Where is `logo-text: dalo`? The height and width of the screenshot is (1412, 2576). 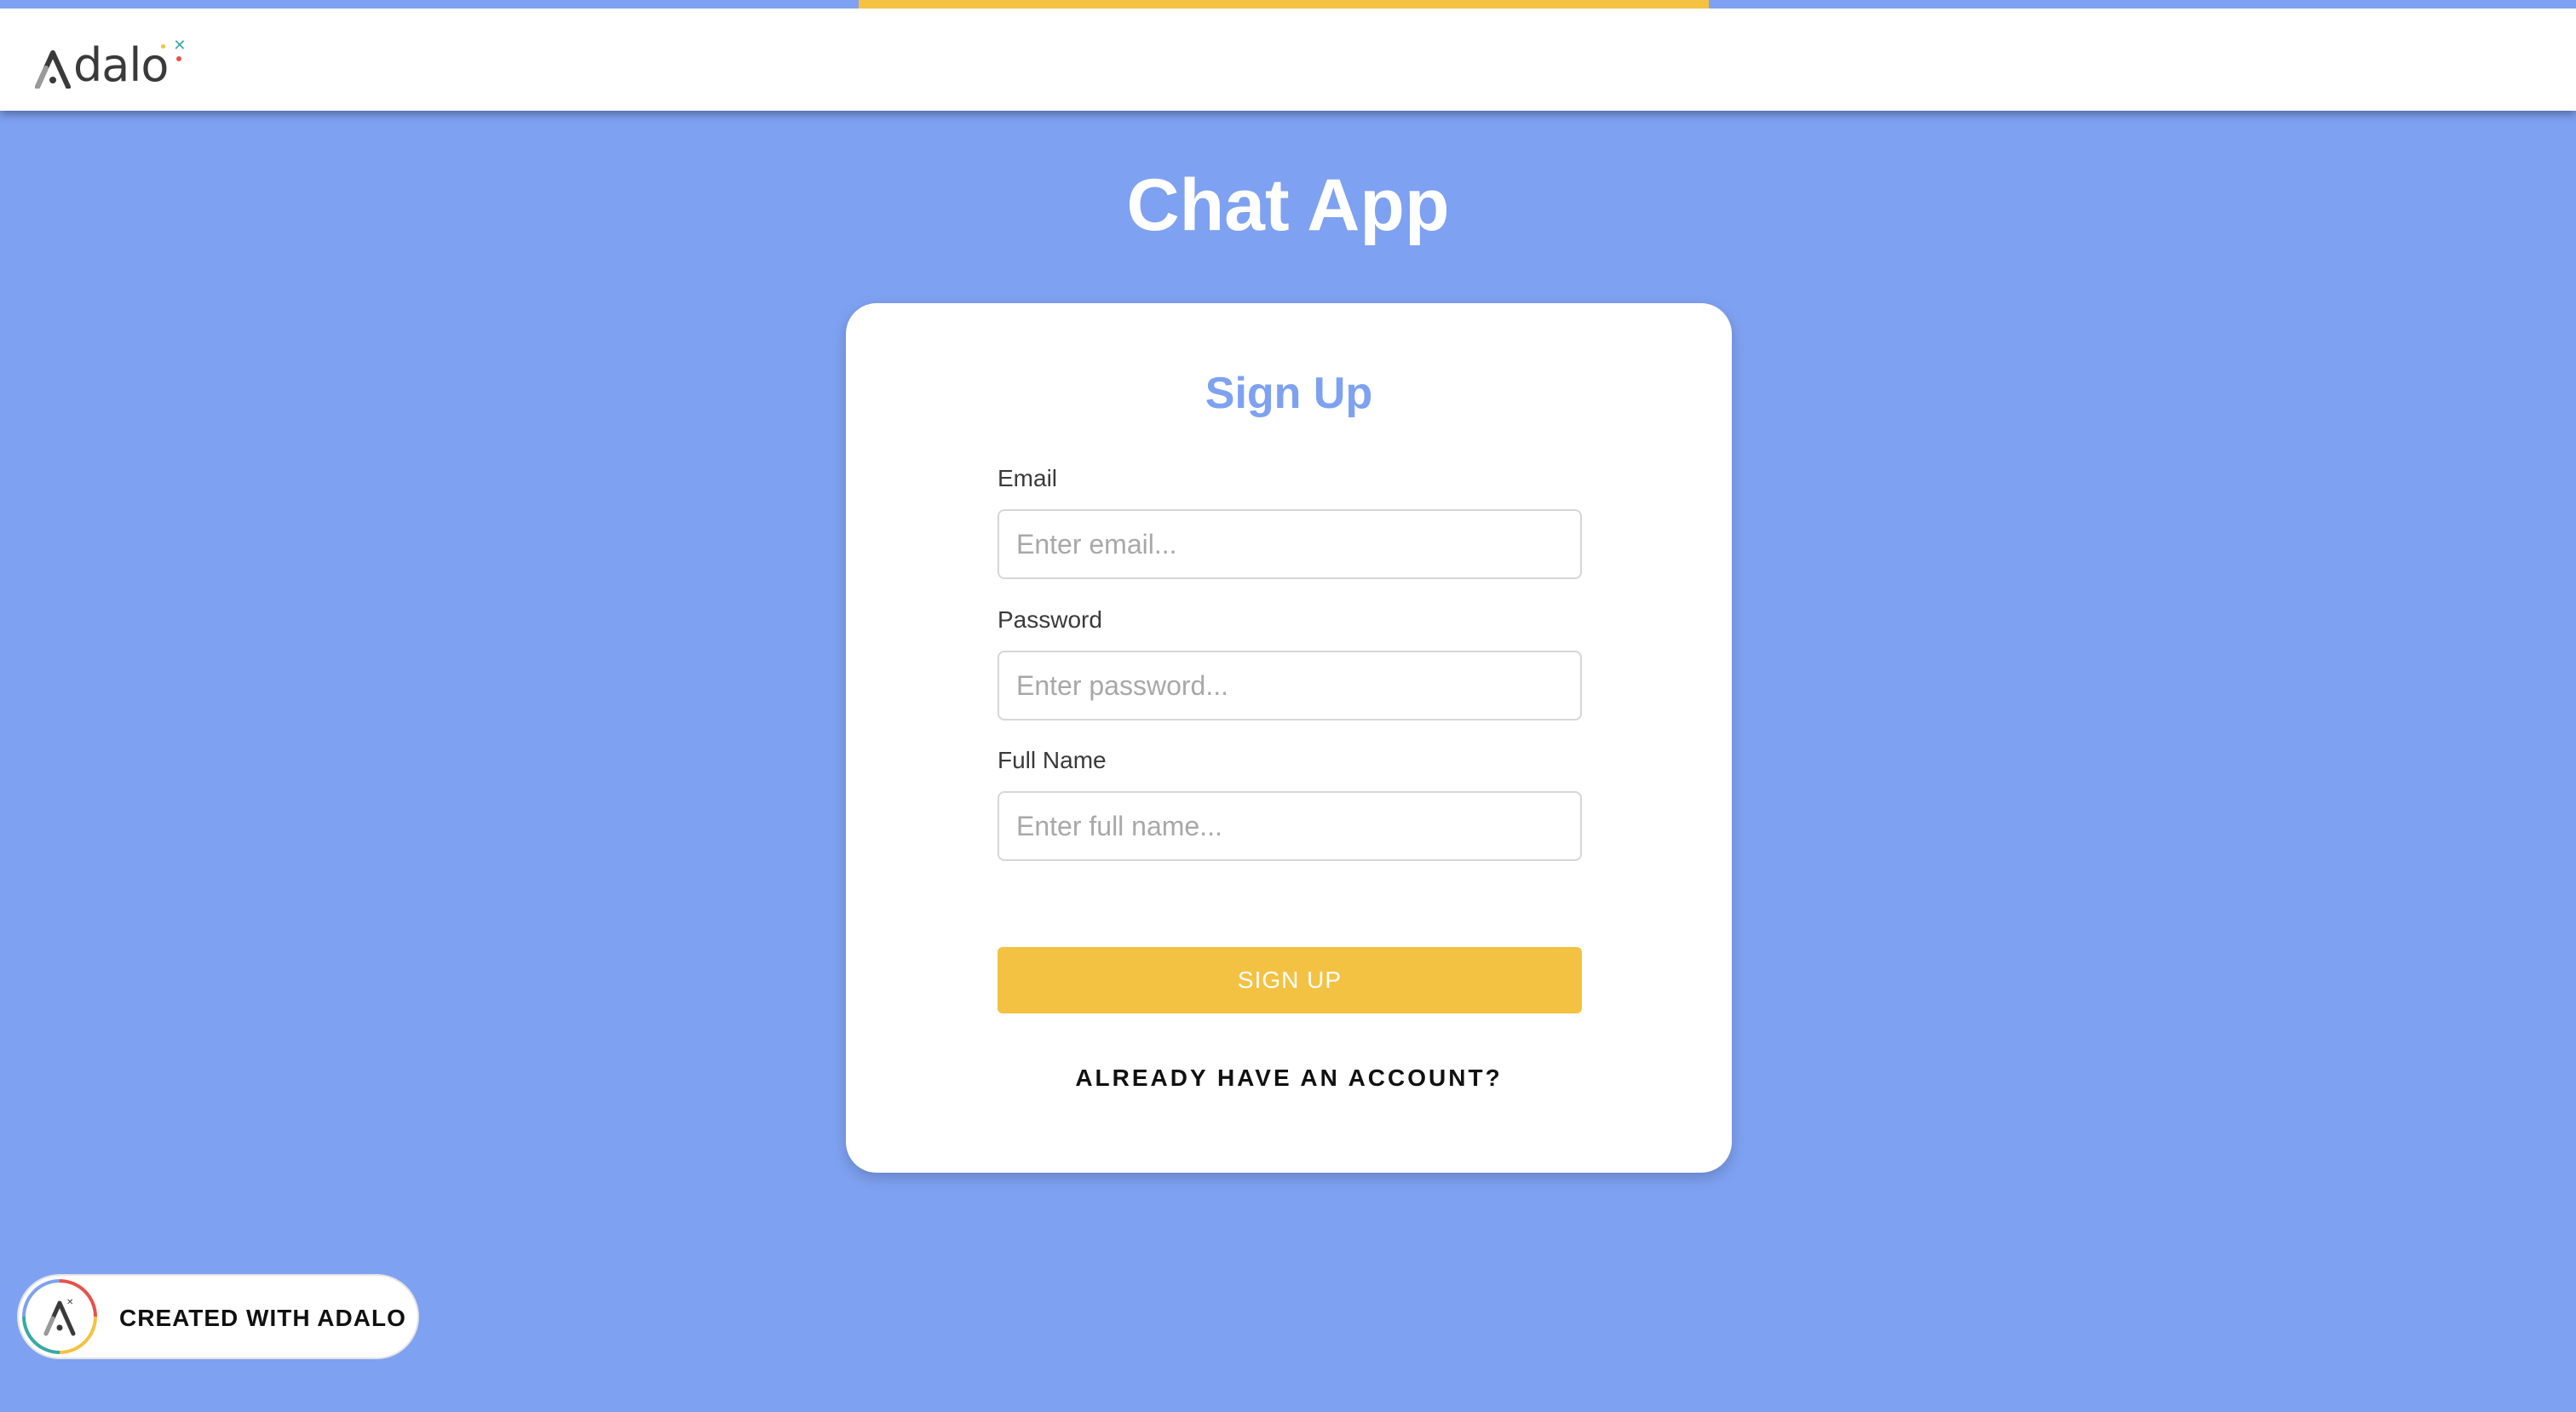 logo-text: dalo is located at coordinates (121, 65).